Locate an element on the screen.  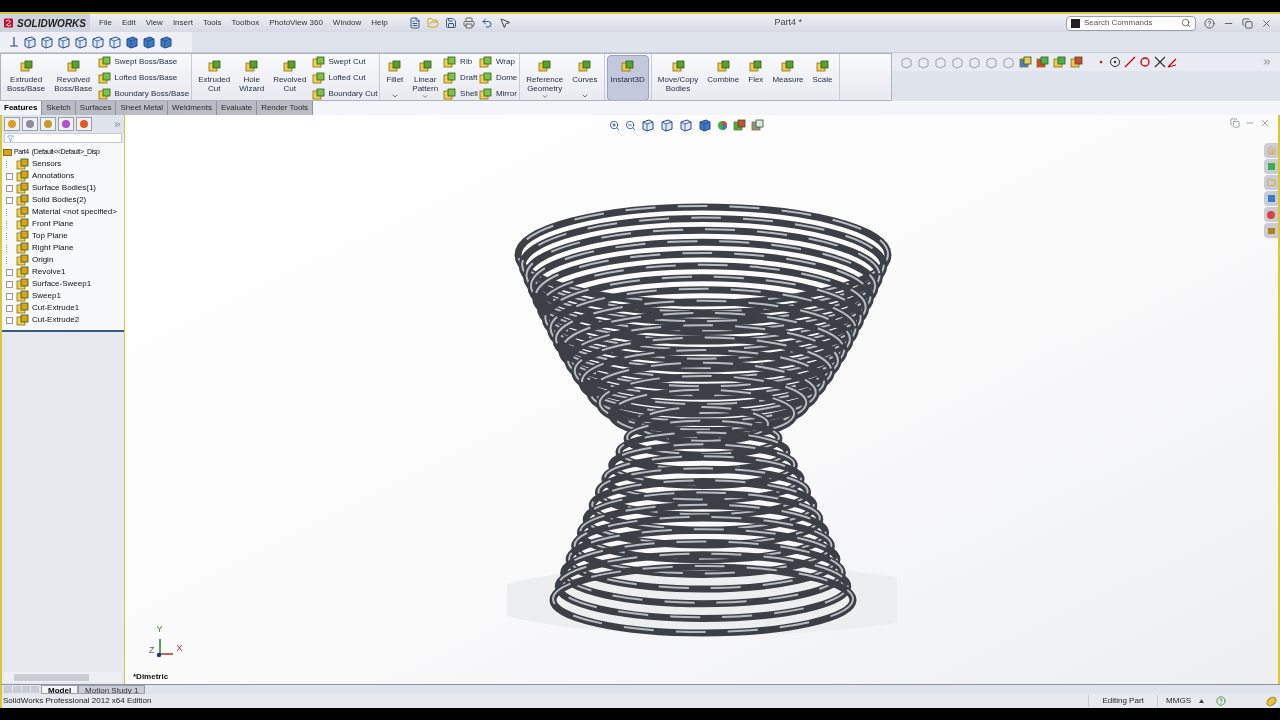
command-button: Curves is located at coordinates (585, 77).